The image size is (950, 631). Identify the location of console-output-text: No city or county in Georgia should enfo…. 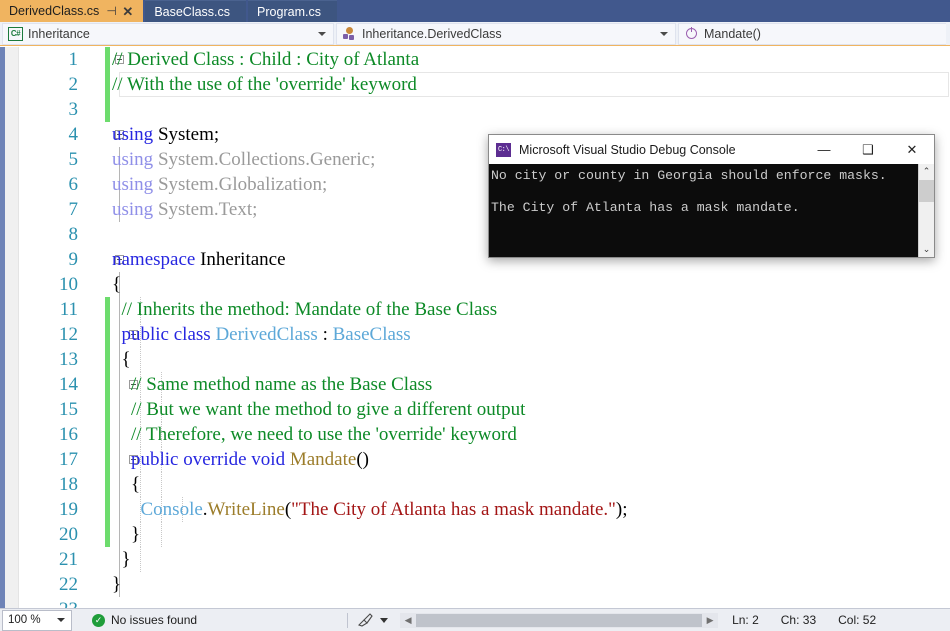
(689, 191).